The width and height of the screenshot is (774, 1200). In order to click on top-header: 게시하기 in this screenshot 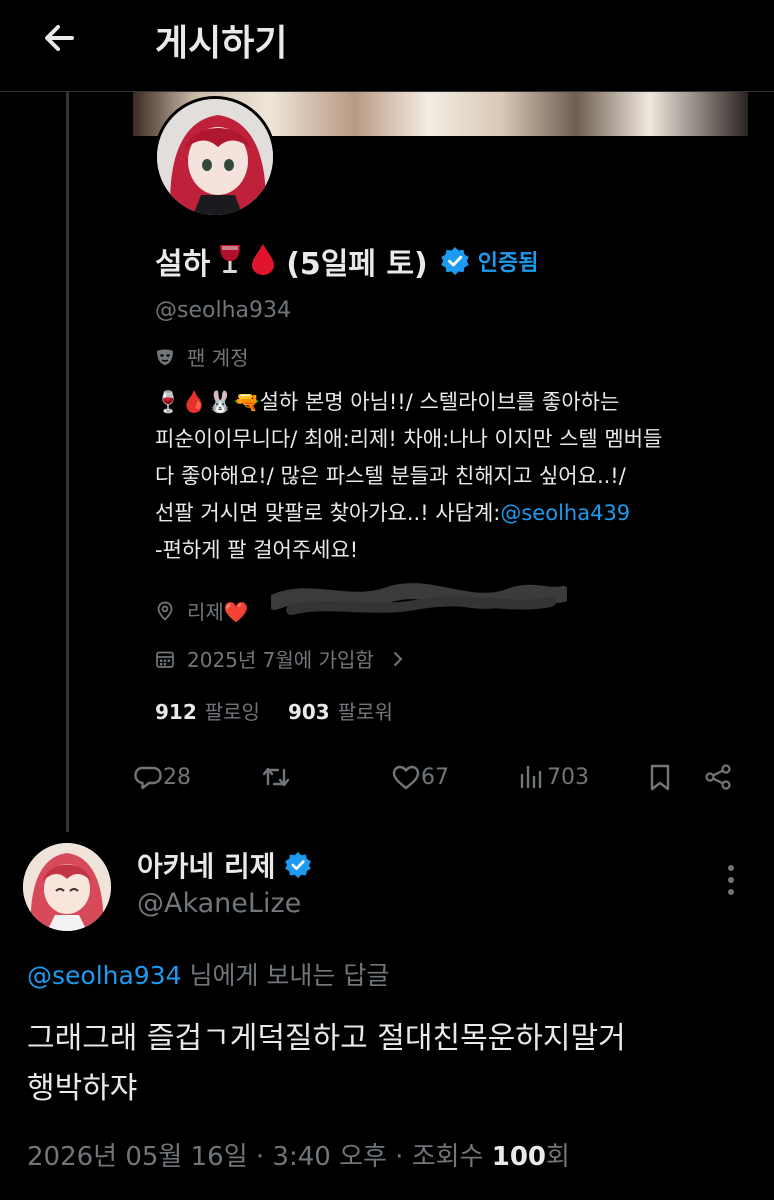, I will do `click(387, 46)`.